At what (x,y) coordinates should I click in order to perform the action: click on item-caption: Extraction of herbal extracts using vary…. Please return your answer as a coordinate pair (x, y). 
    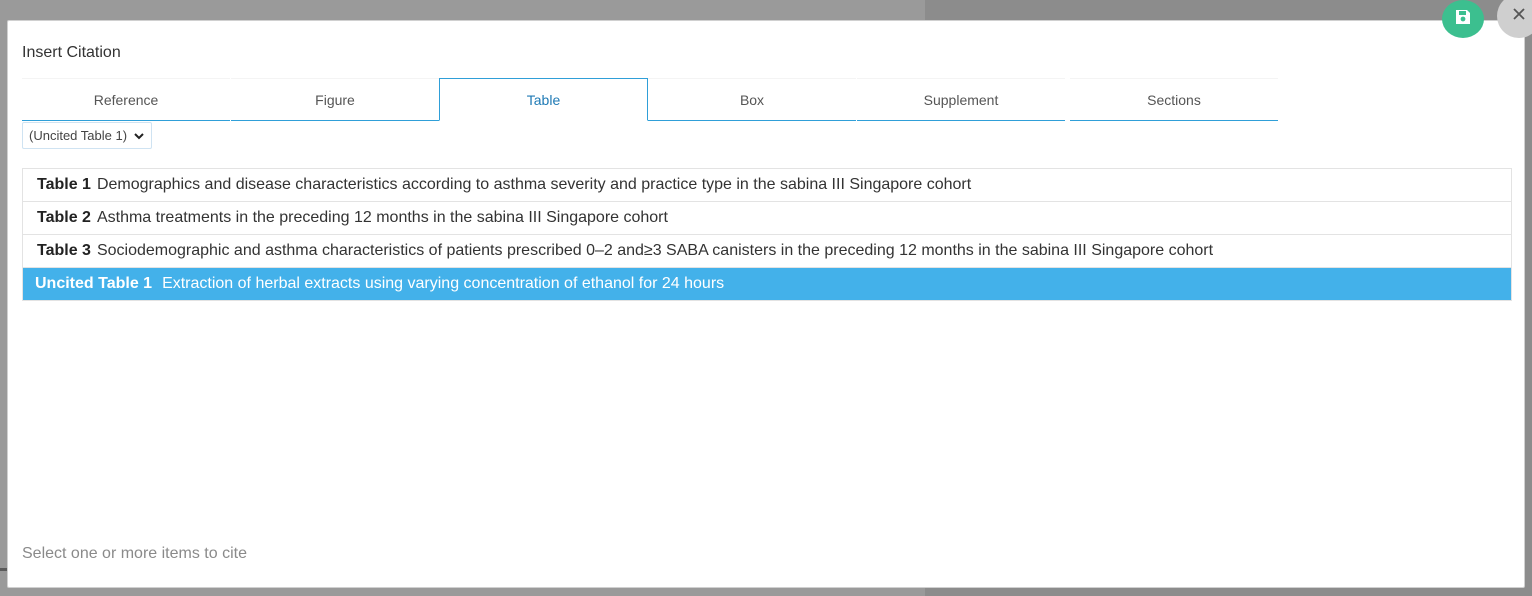
    Looking at the image, I should click on (443, 283).